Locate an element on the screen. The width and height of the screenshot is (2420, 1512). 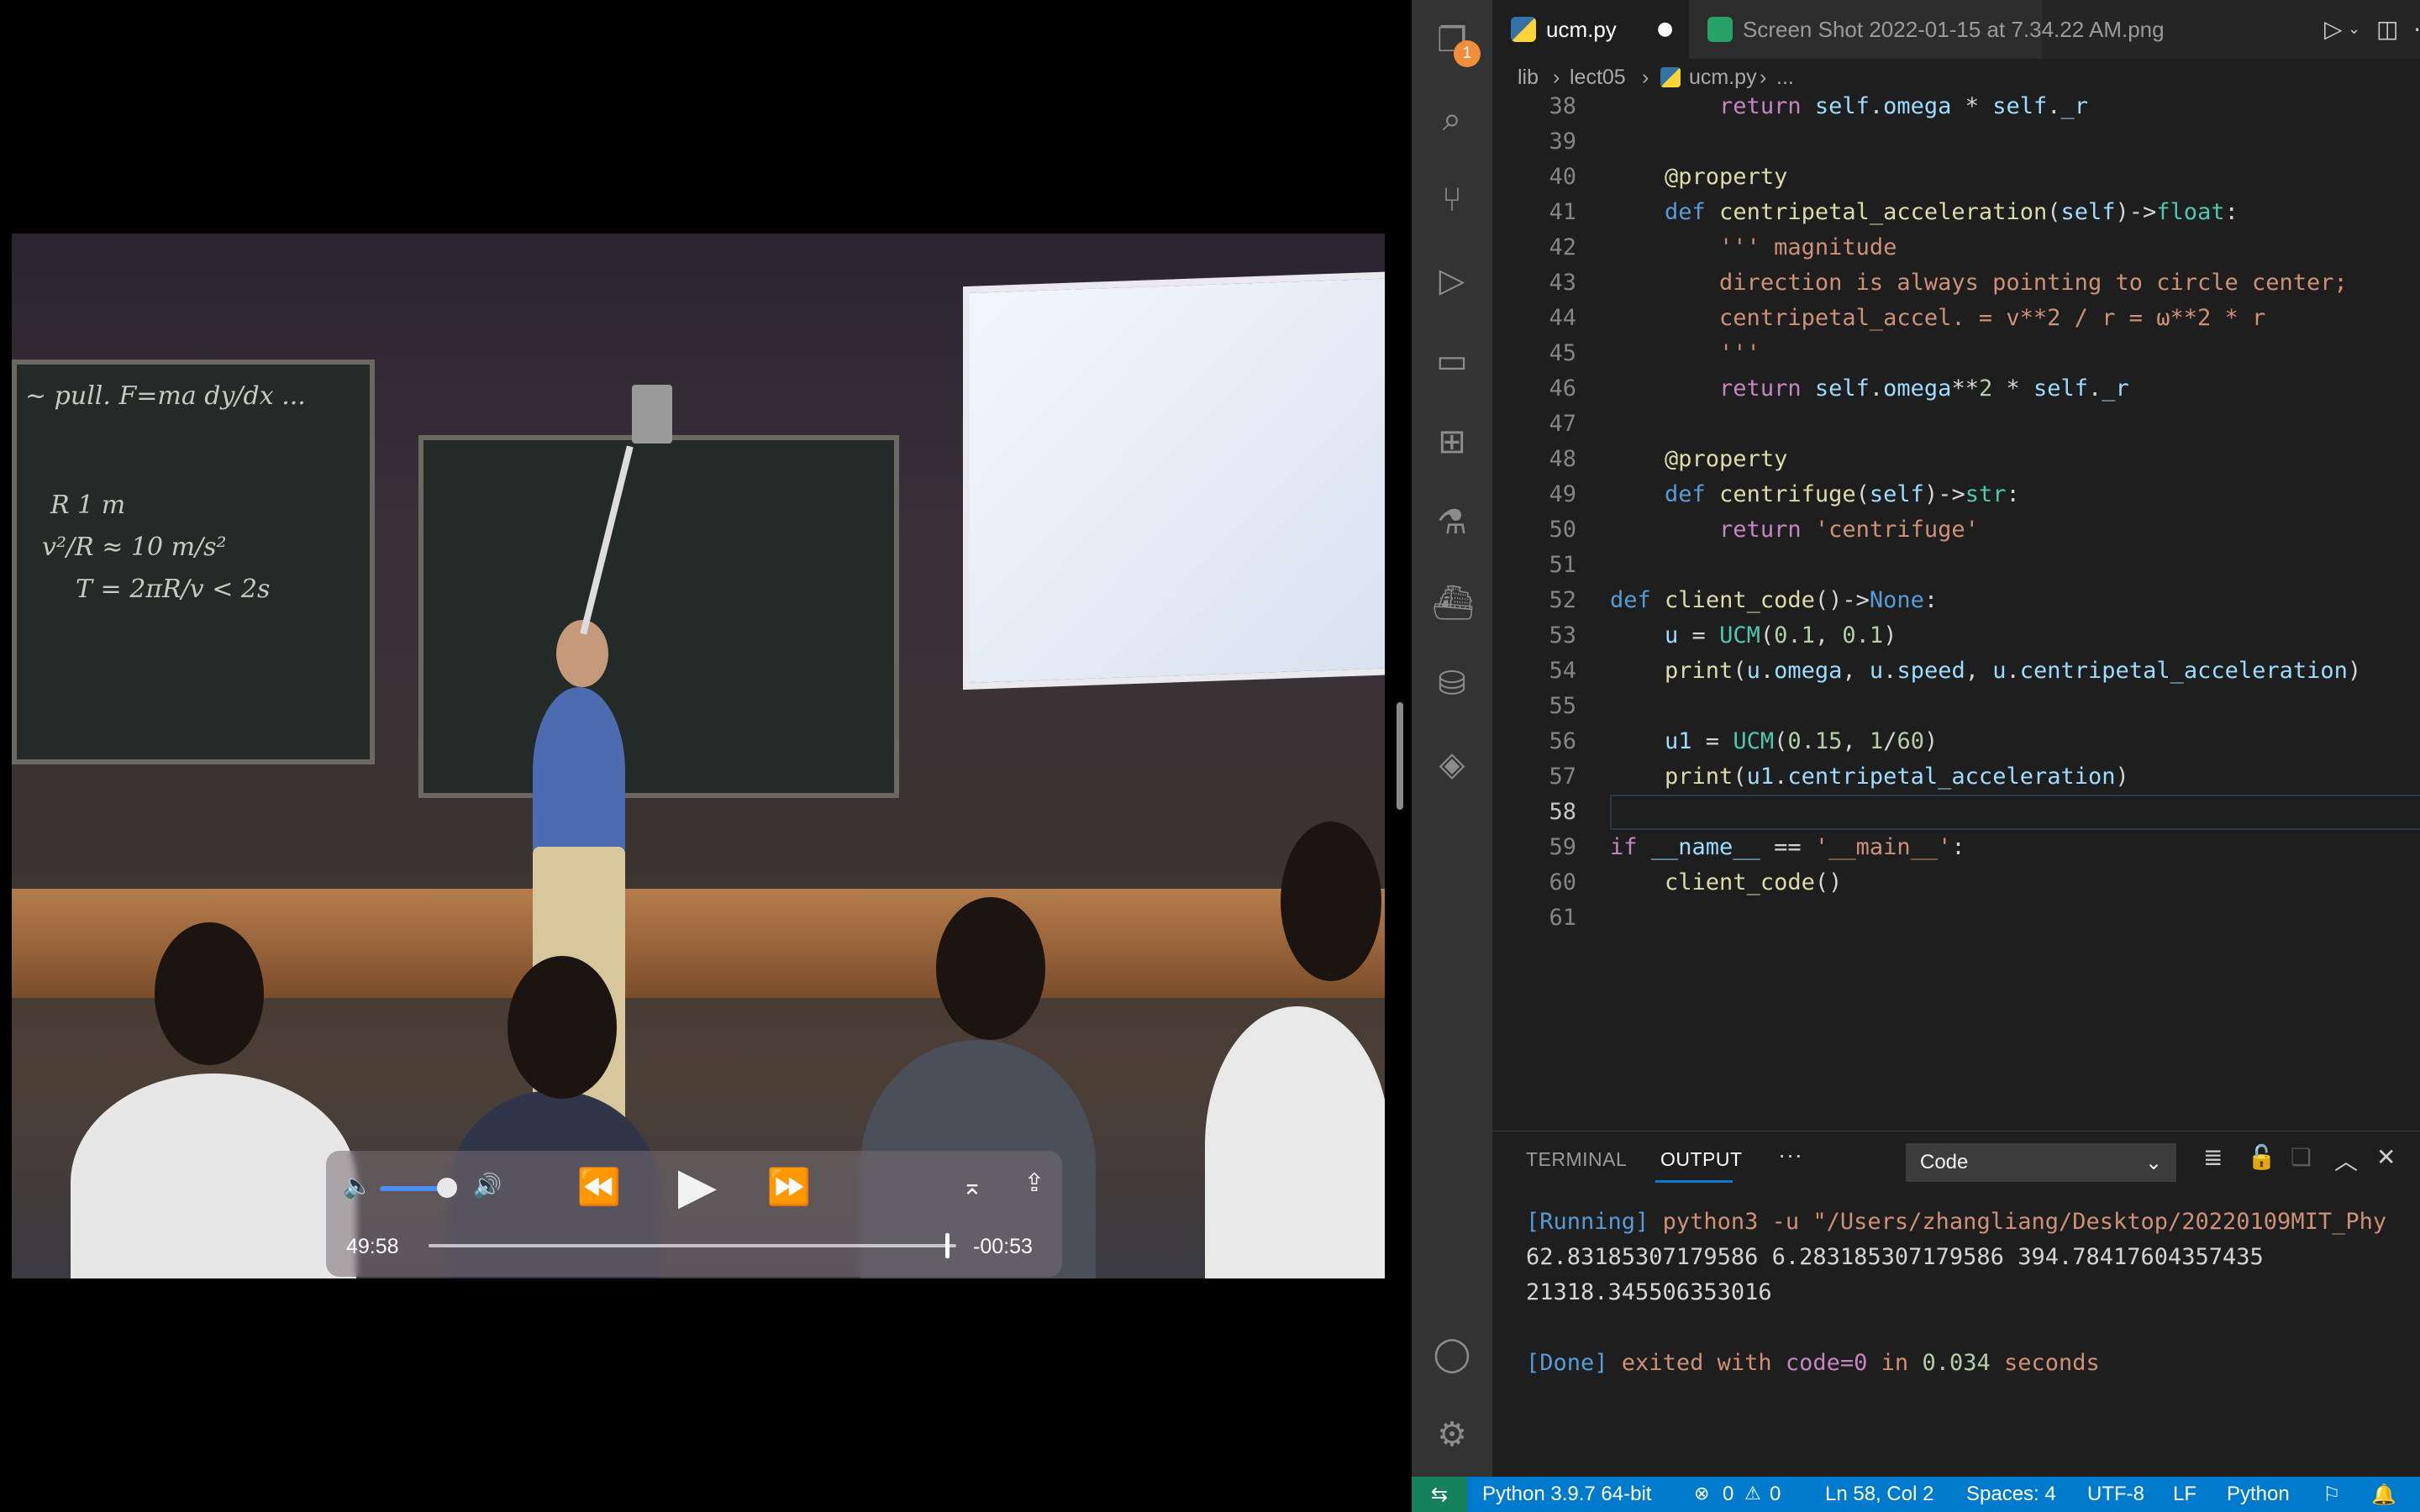
progress-scrubber is located at coordinates (947, 1245).